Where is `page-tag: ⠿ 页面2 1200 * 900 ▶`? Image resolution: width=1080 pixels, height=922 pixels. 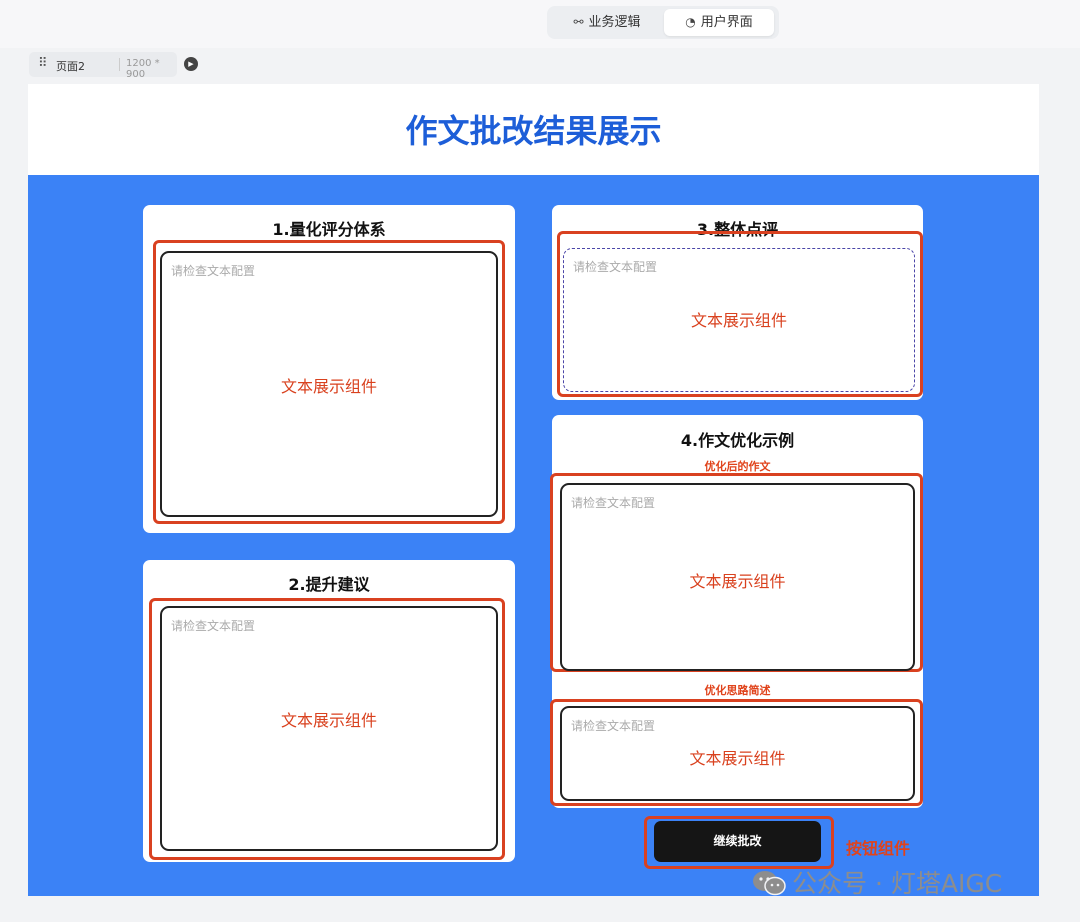
page-tag: ⠿ 页面2 1200 * 900 ▶ is located at coordinates (113, 66).